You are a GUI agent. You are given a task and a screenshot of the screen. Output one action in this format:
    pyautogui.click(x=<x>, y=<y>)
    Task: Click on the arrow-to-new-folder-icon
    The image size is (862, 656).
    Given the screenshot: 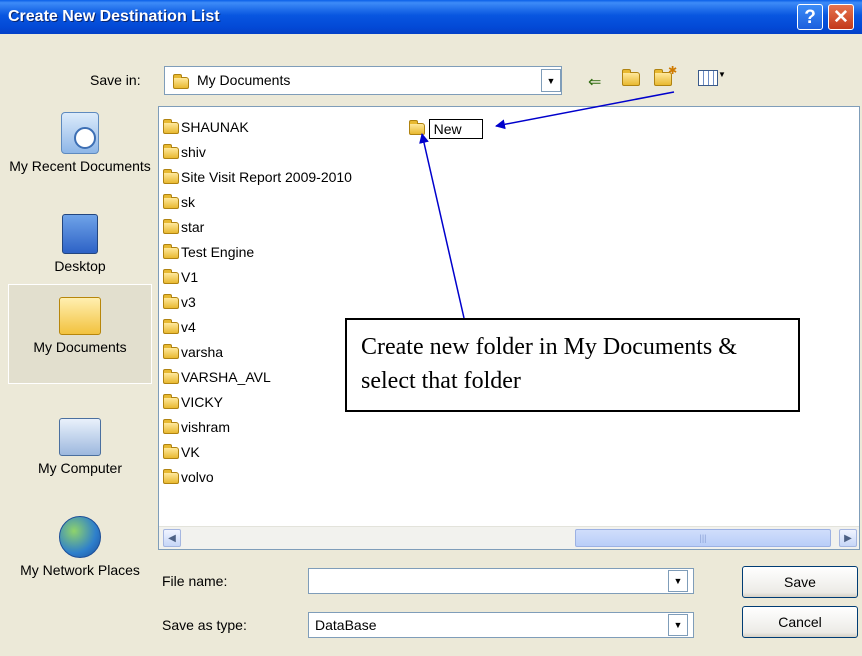 What is the action you would take?
    pyautogui.click(x=442, y=226)
    